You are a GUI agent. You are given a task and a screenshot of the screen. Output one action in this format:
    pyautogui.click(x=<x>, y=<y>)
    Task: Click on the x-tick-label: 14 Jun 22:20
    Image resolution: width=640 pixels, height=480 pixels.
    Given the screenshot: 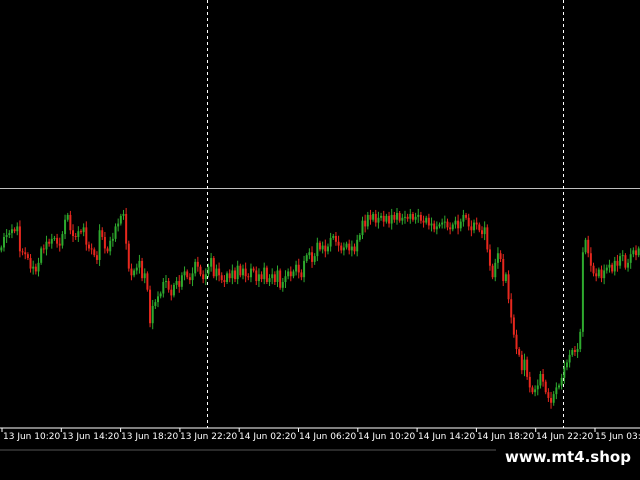 What is the action you would take?
    pyautogui.click(x=565, y=437)
    